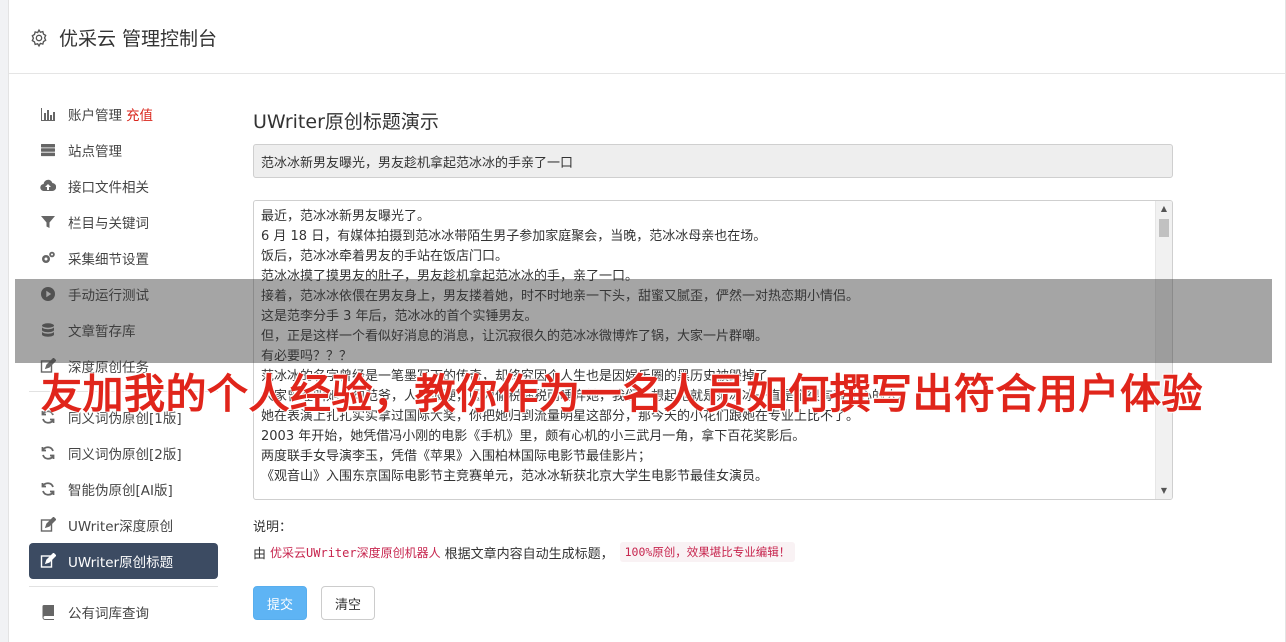 This screenshot has height=642, width=1286. I want to click on recharge-link: 充值, so click(139, 114).